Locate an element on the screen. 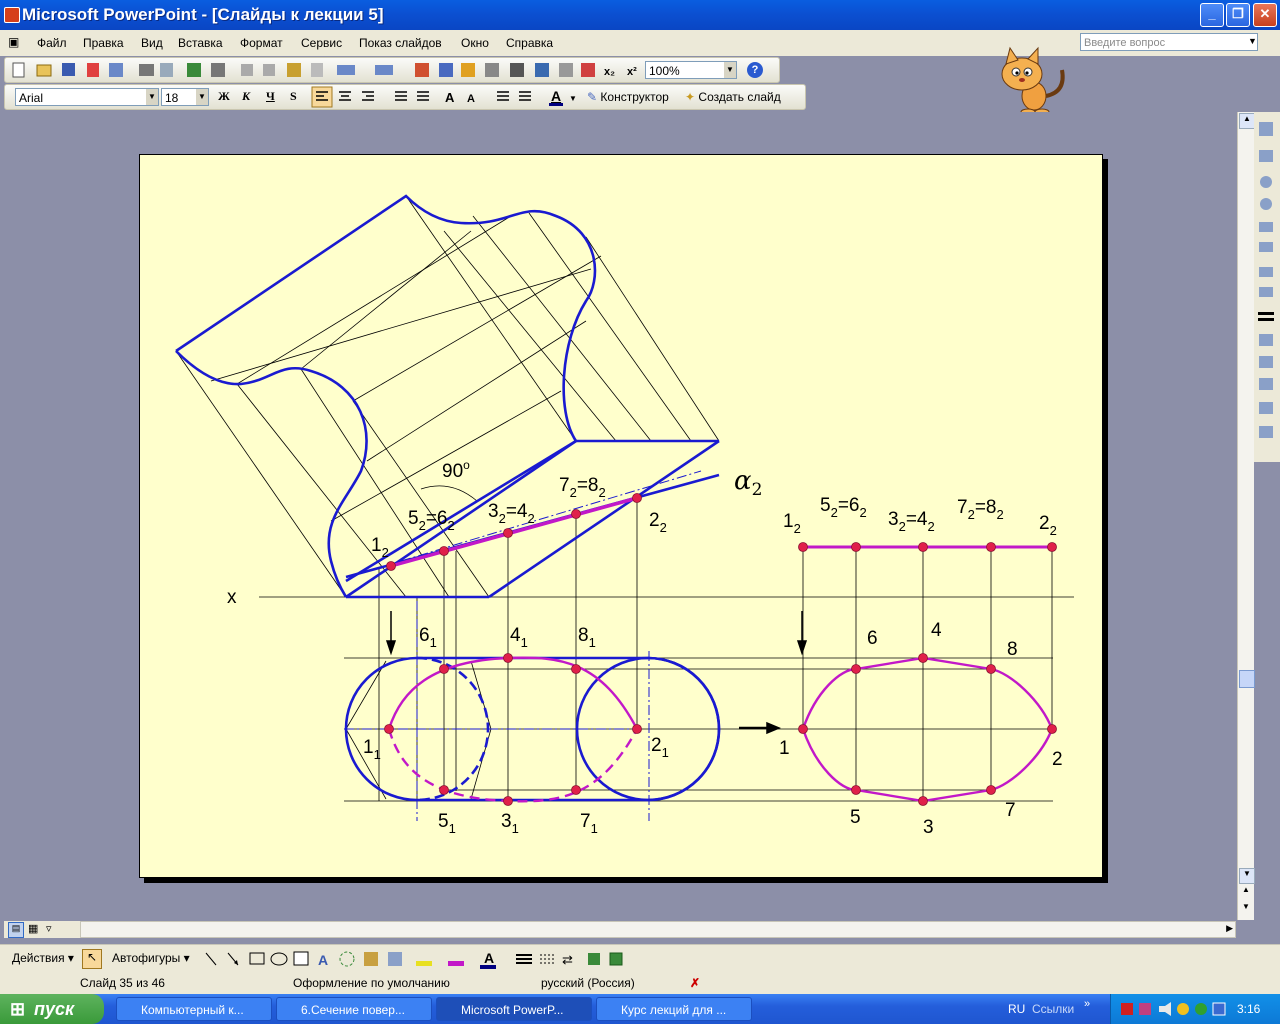 The width and height of the screenshot is (1280, 1024). actions-menu: Действия ▾ is located at coordinates (43, 958).